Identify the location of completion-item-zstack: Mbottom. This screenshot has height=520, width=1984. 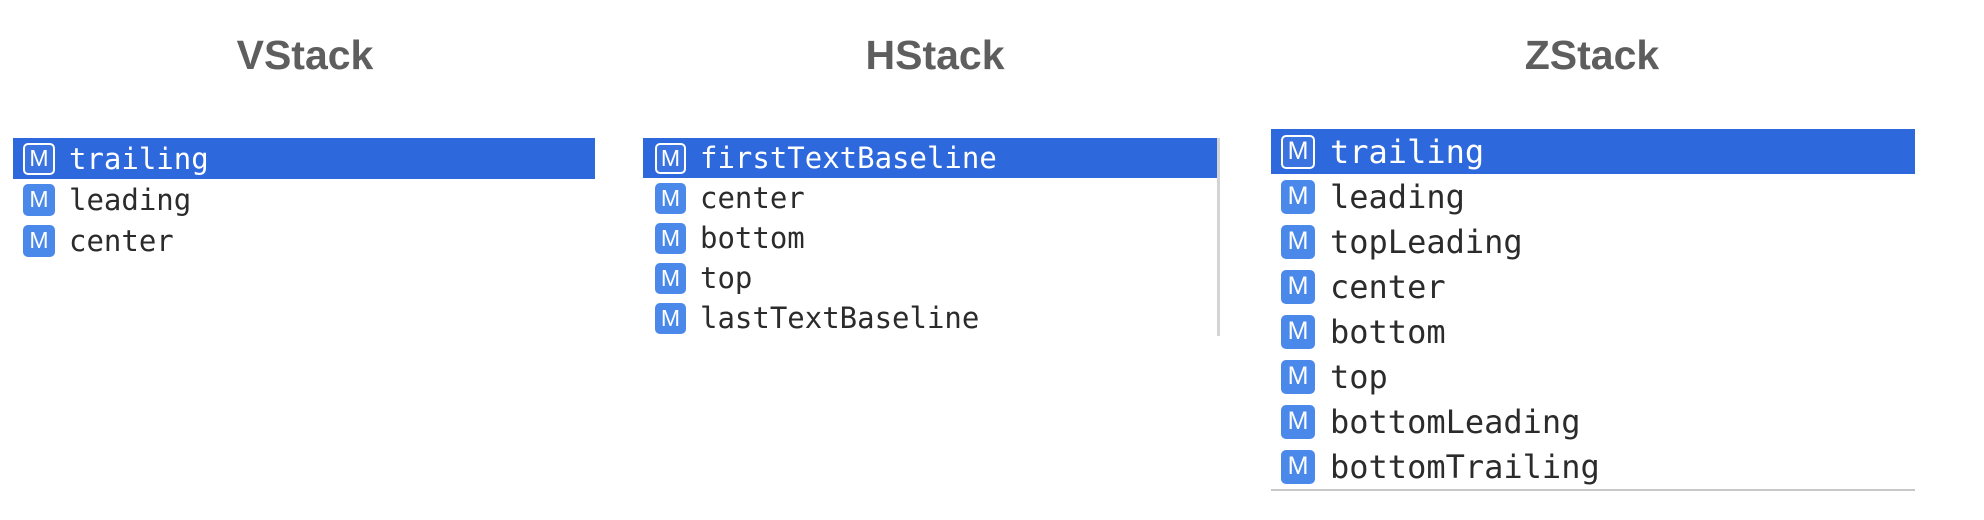
(1593, 331).